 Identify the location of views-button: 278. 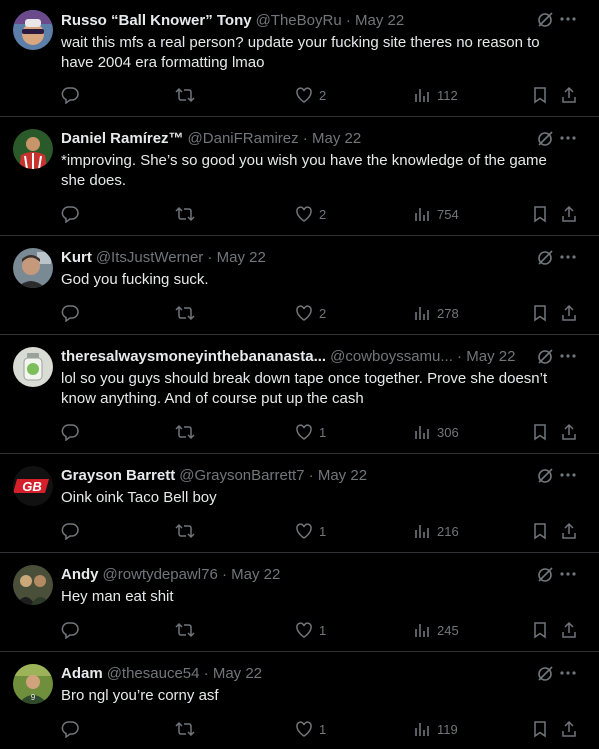
(436, 313).